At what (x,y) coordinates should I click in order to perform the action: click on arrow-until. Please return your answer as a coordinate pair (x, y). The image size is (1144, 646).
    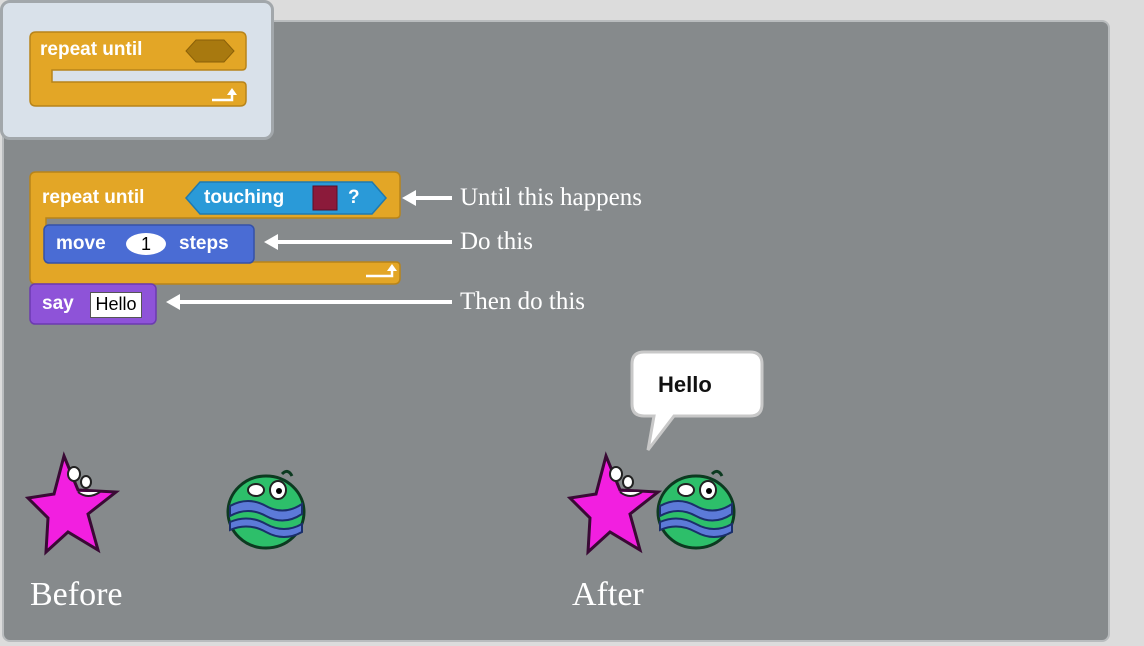
    Looking at the image, I should click on (427, 198).